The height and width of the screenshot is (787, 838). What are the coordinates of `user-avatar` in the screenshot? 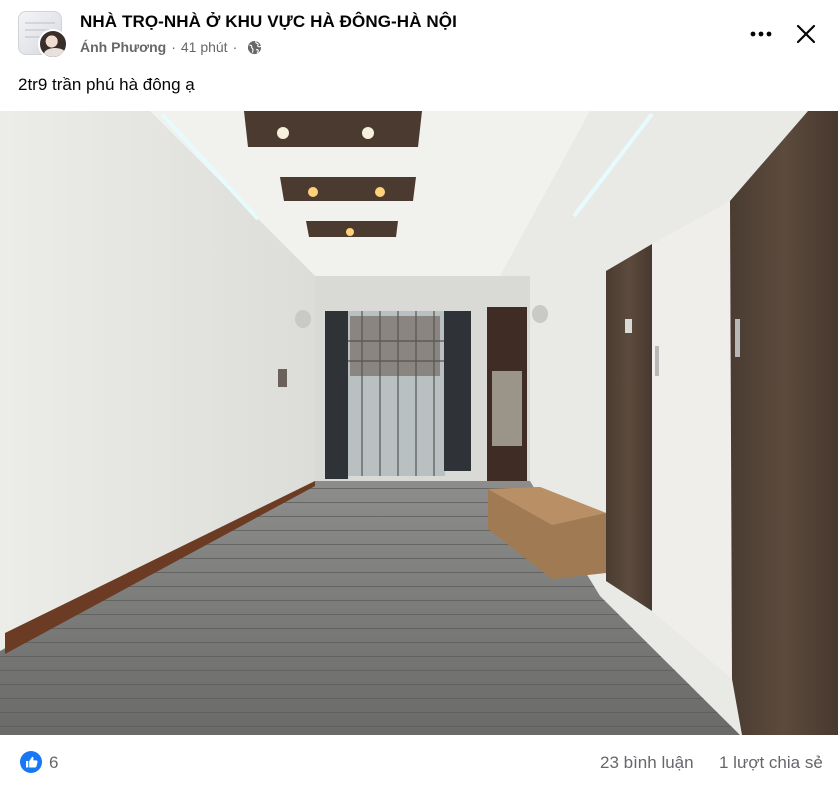 It's located at (53, 44).